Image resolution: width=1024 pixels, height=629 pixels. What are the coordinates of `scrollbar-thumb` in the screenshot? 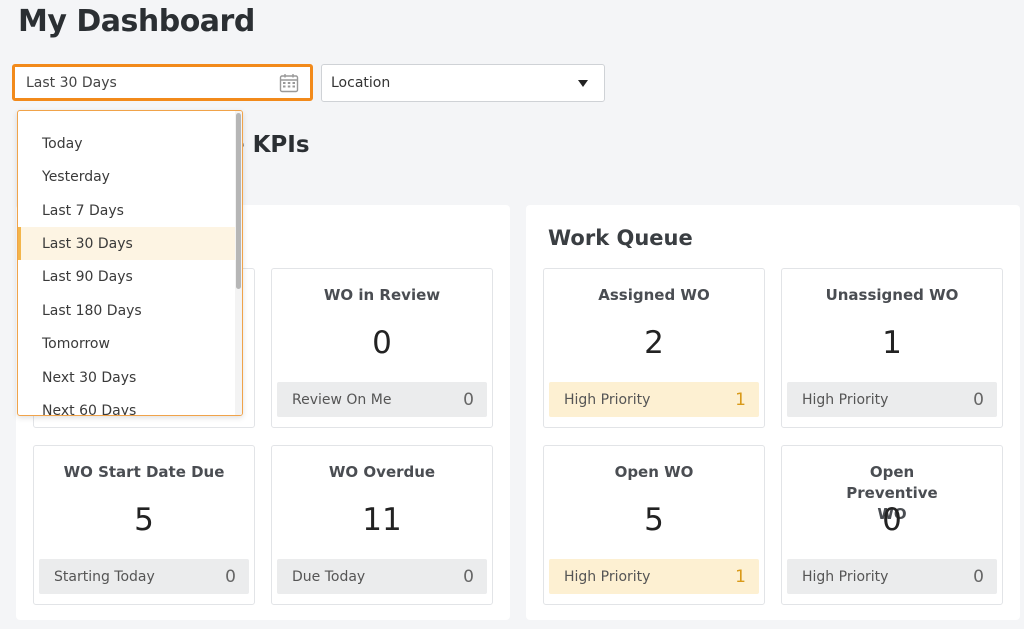 It's located at (238, 201).